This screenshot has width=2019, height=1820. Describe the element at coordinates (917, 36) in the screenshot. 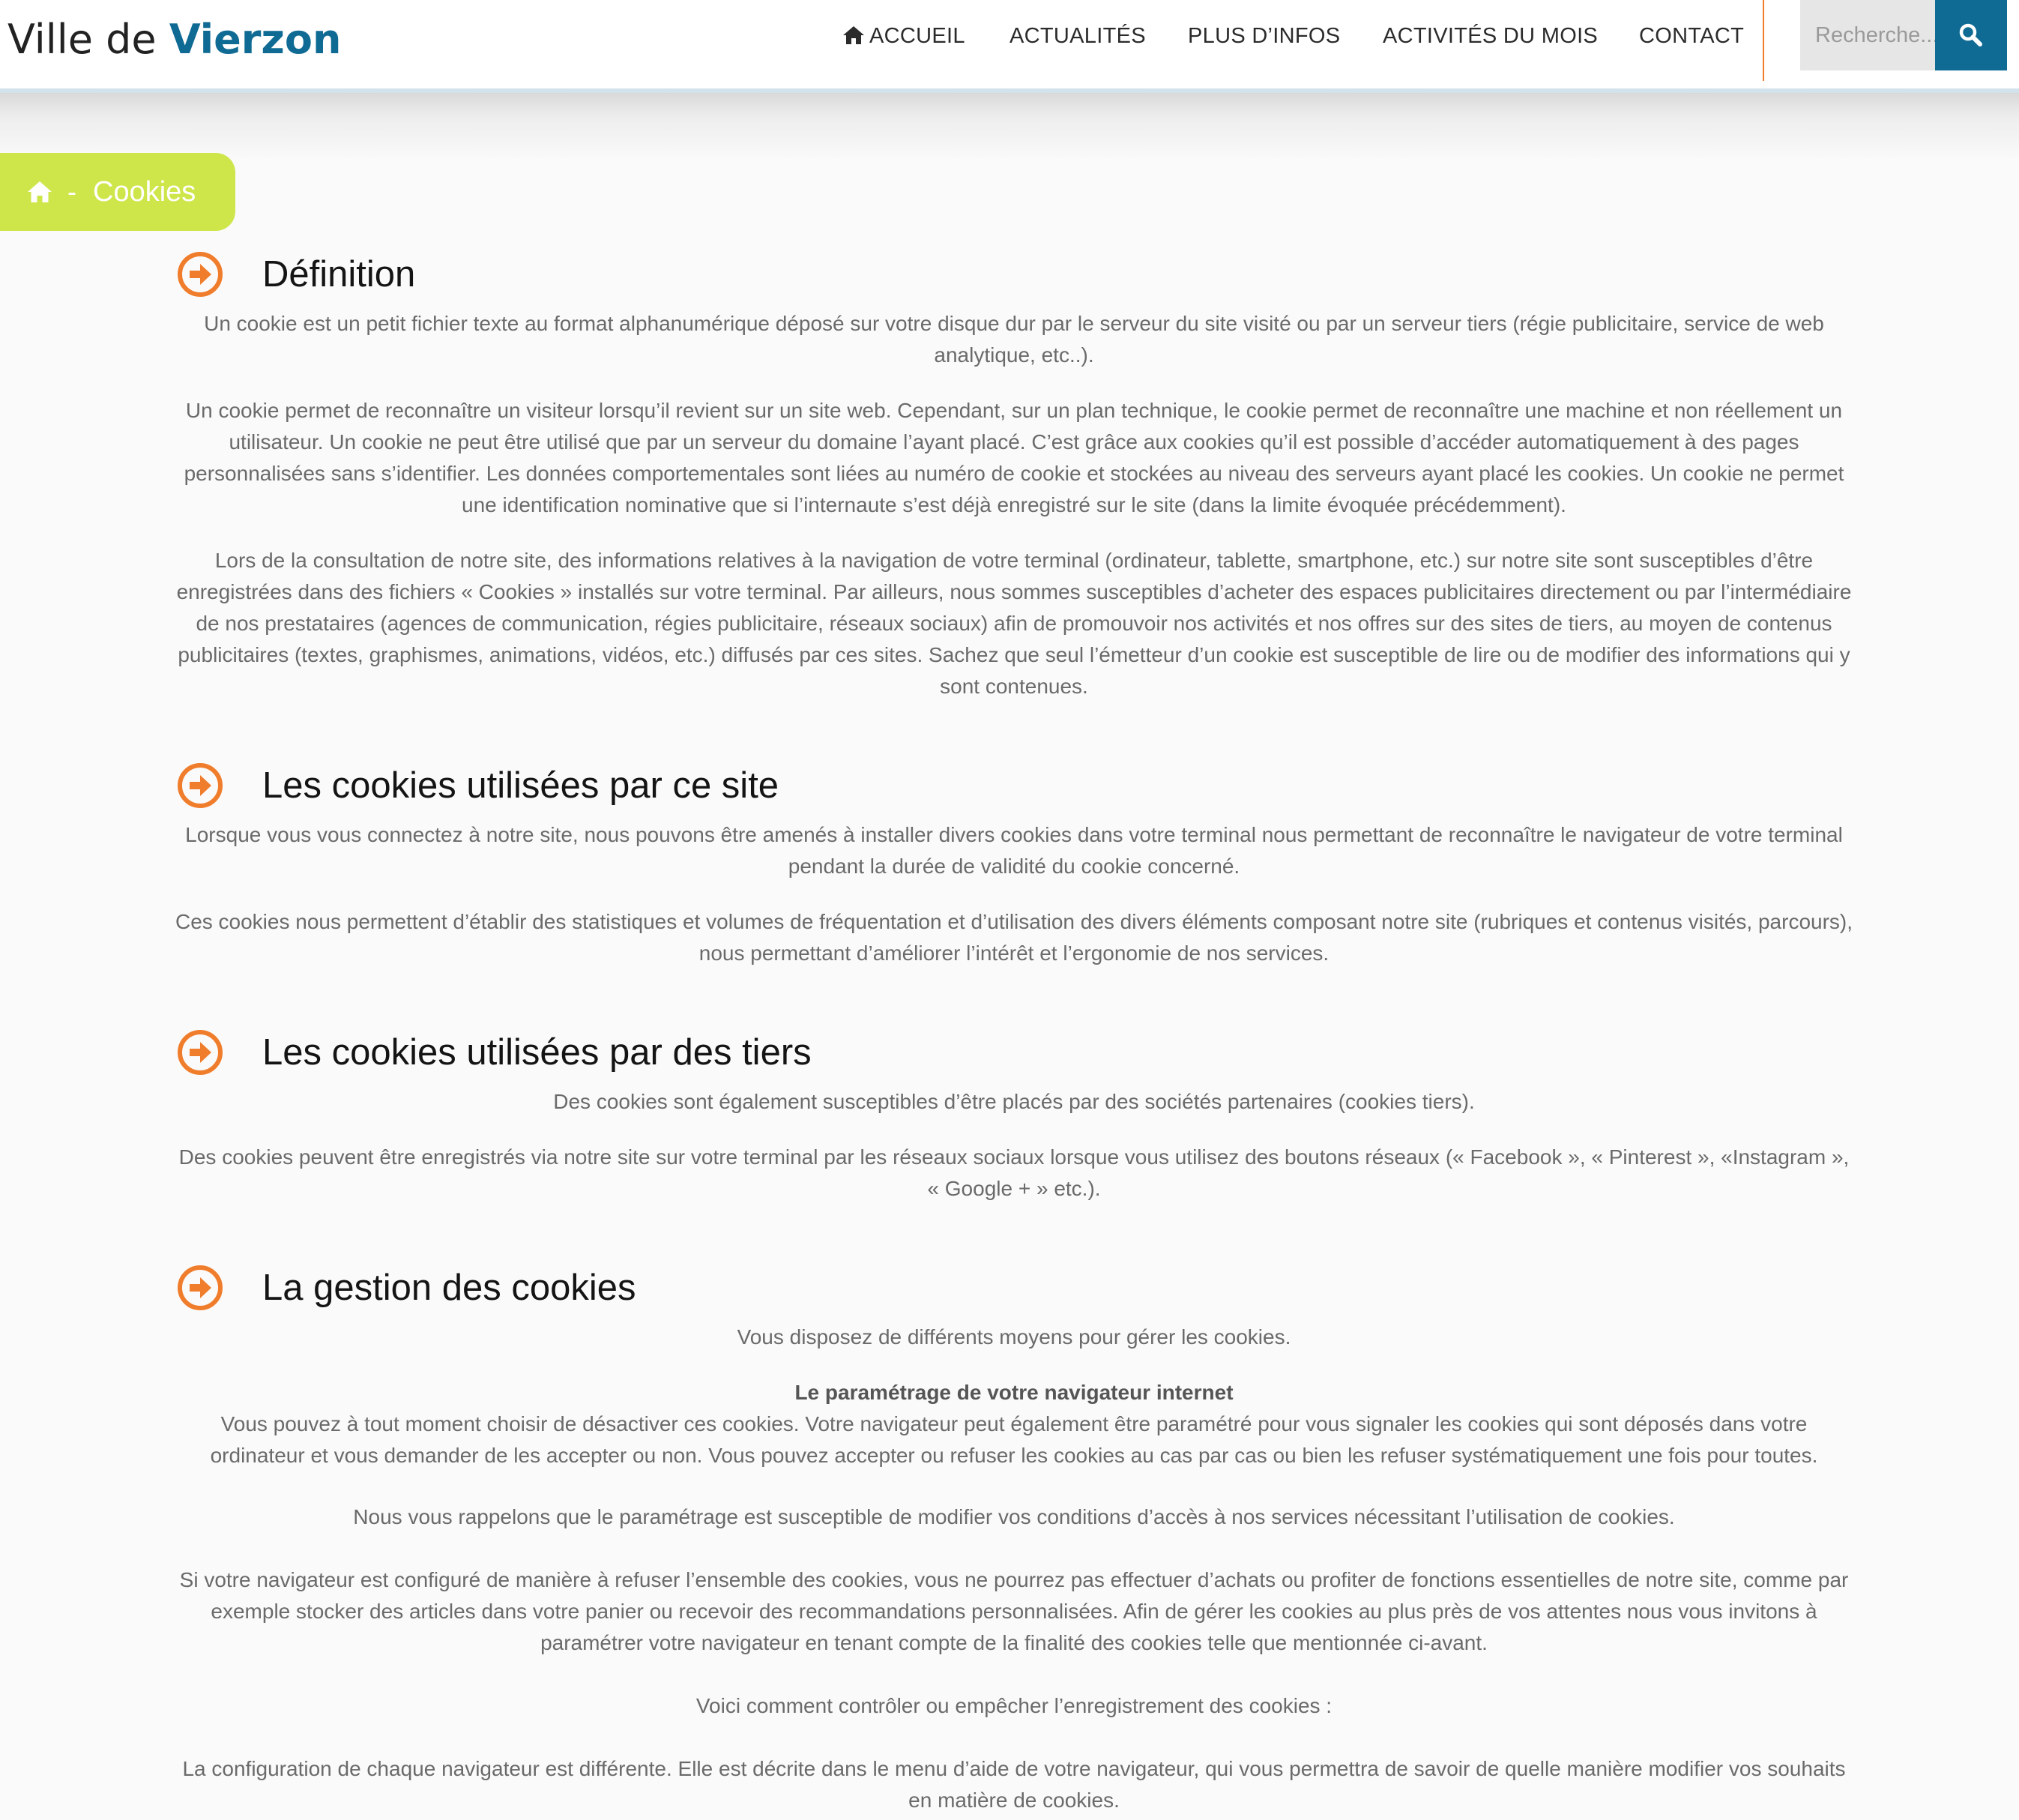

I see `nav-item-label: ACCUEIL` at that location.